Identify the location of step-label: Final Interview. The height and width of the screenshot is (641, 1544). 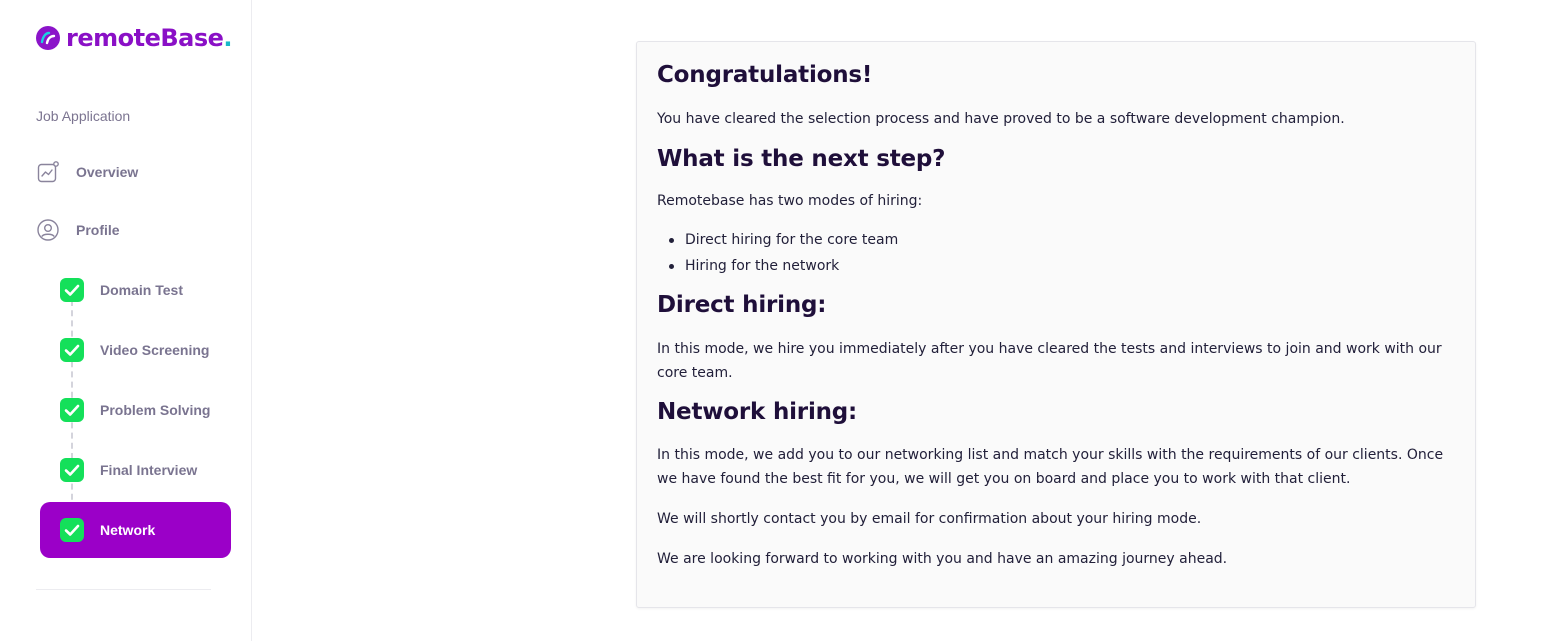
(149, 470).